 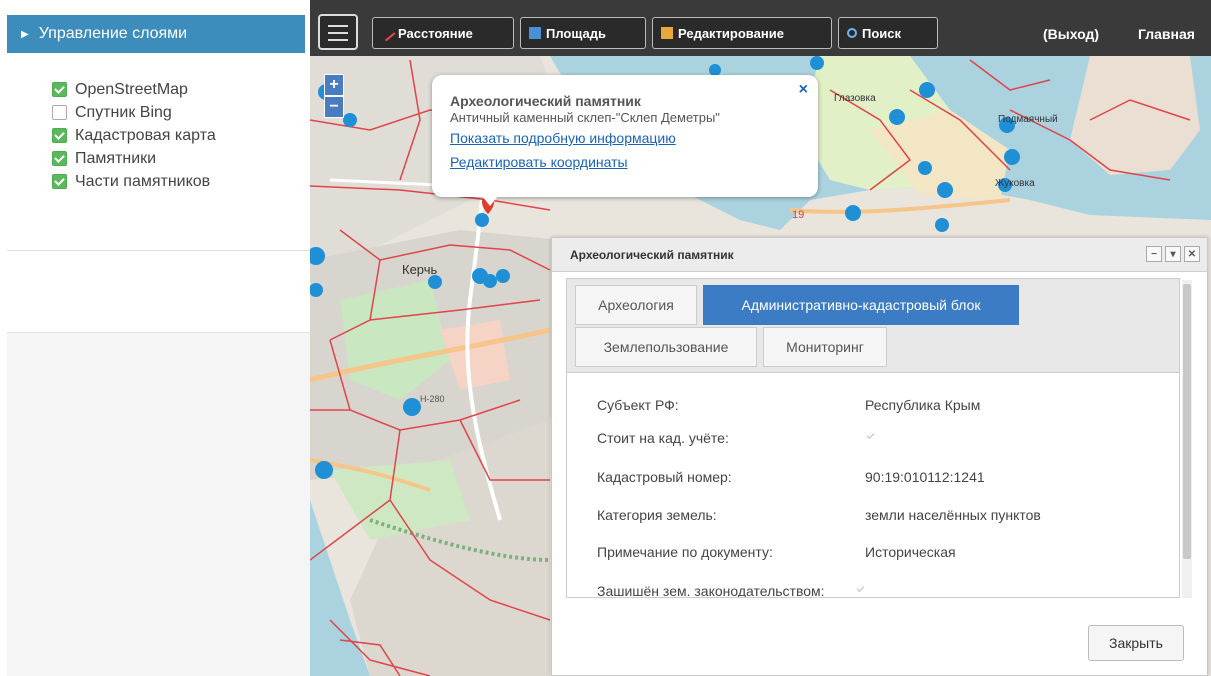 What do you see at coordinates (882, 33) in the screenshot?
I see `search-label: Поиск` at bounding box center [882, 33].